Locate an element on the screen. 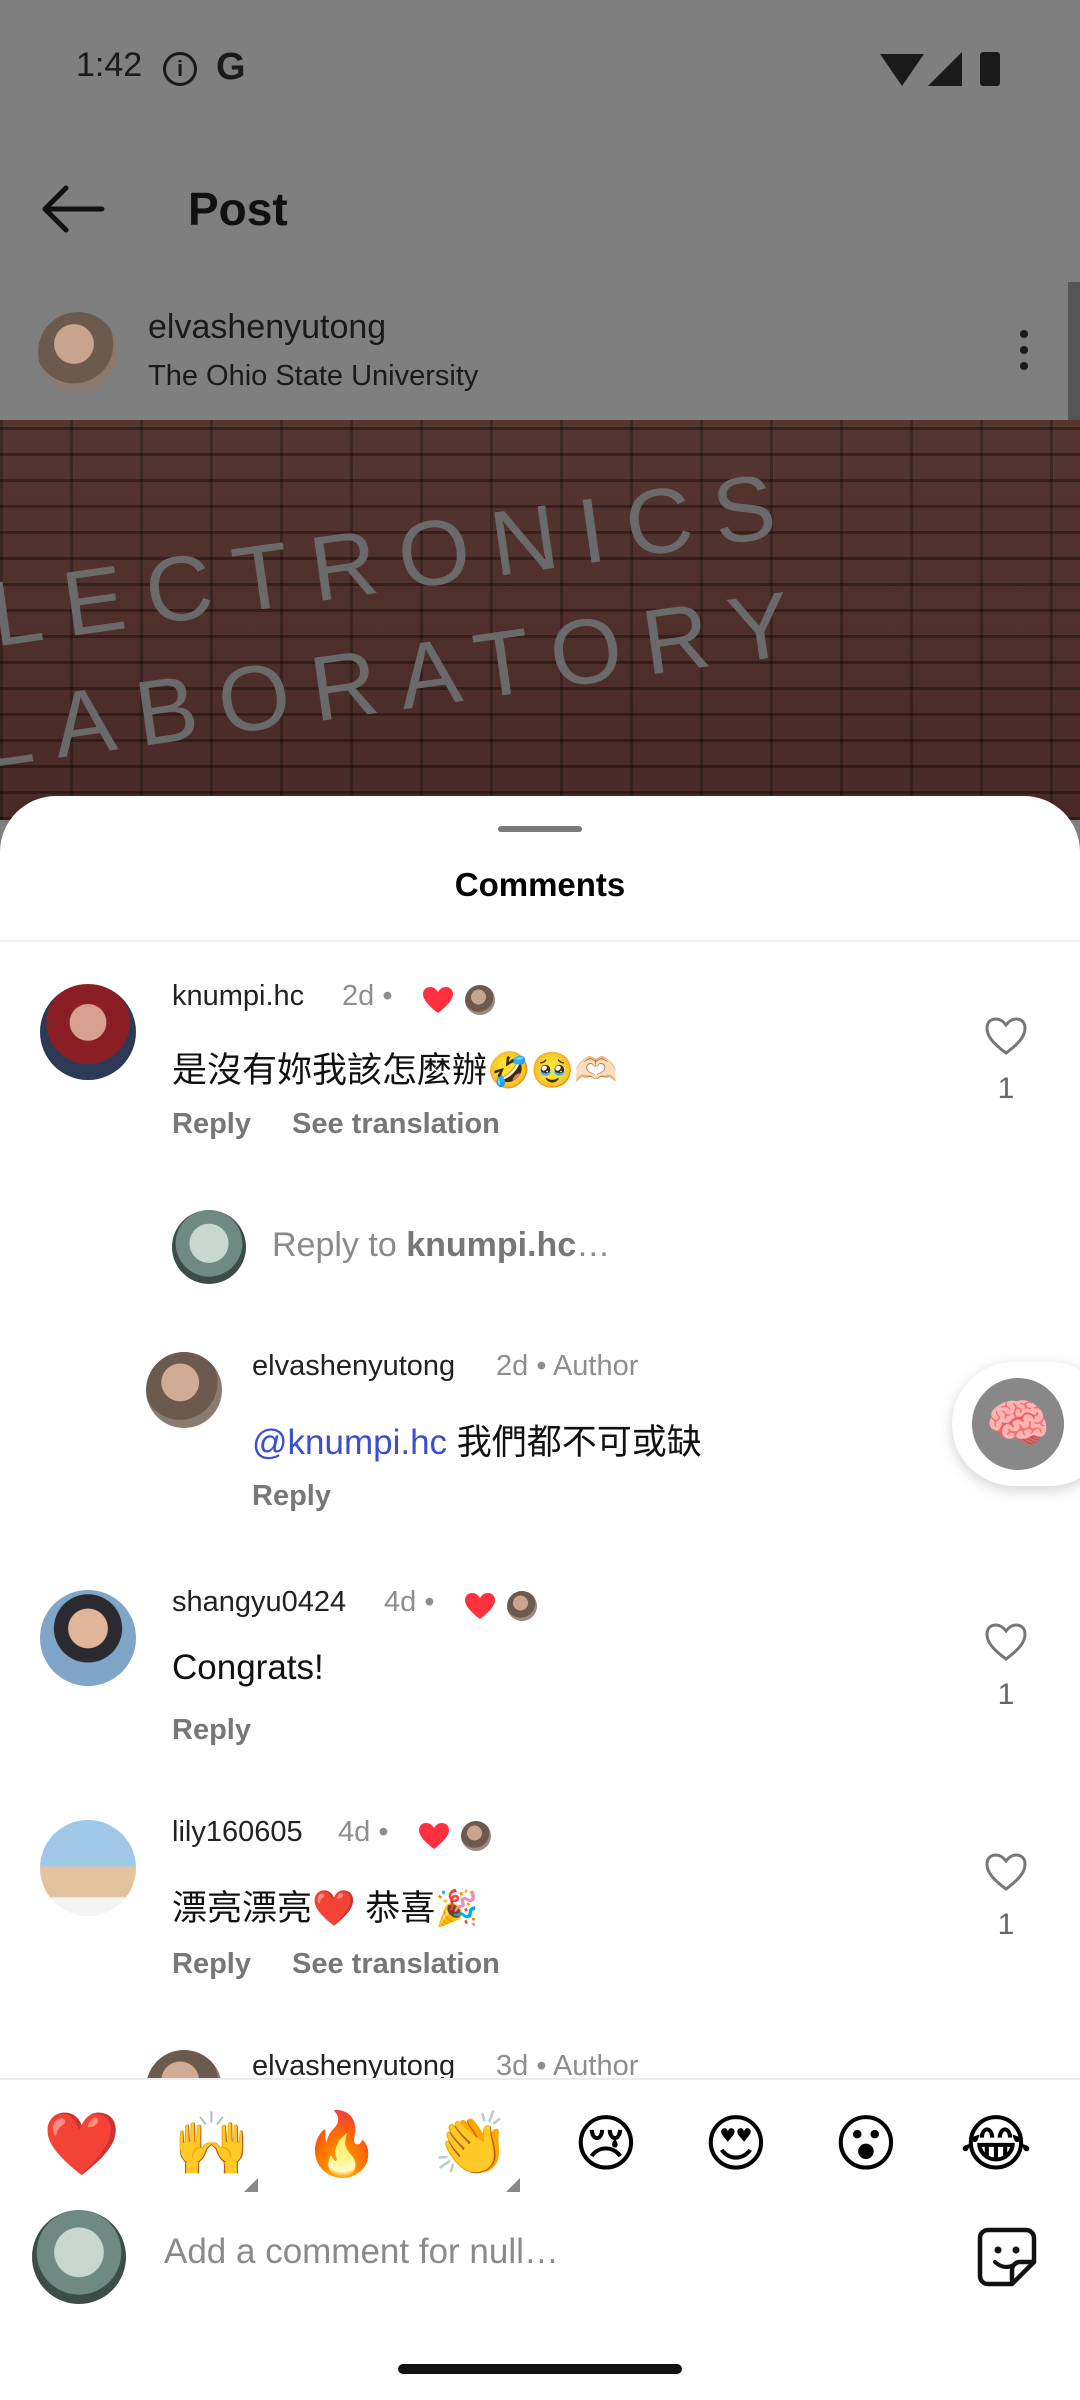 The image size is (1080, 2400). status-time: 1:42 is located at coordinates (109, 65).